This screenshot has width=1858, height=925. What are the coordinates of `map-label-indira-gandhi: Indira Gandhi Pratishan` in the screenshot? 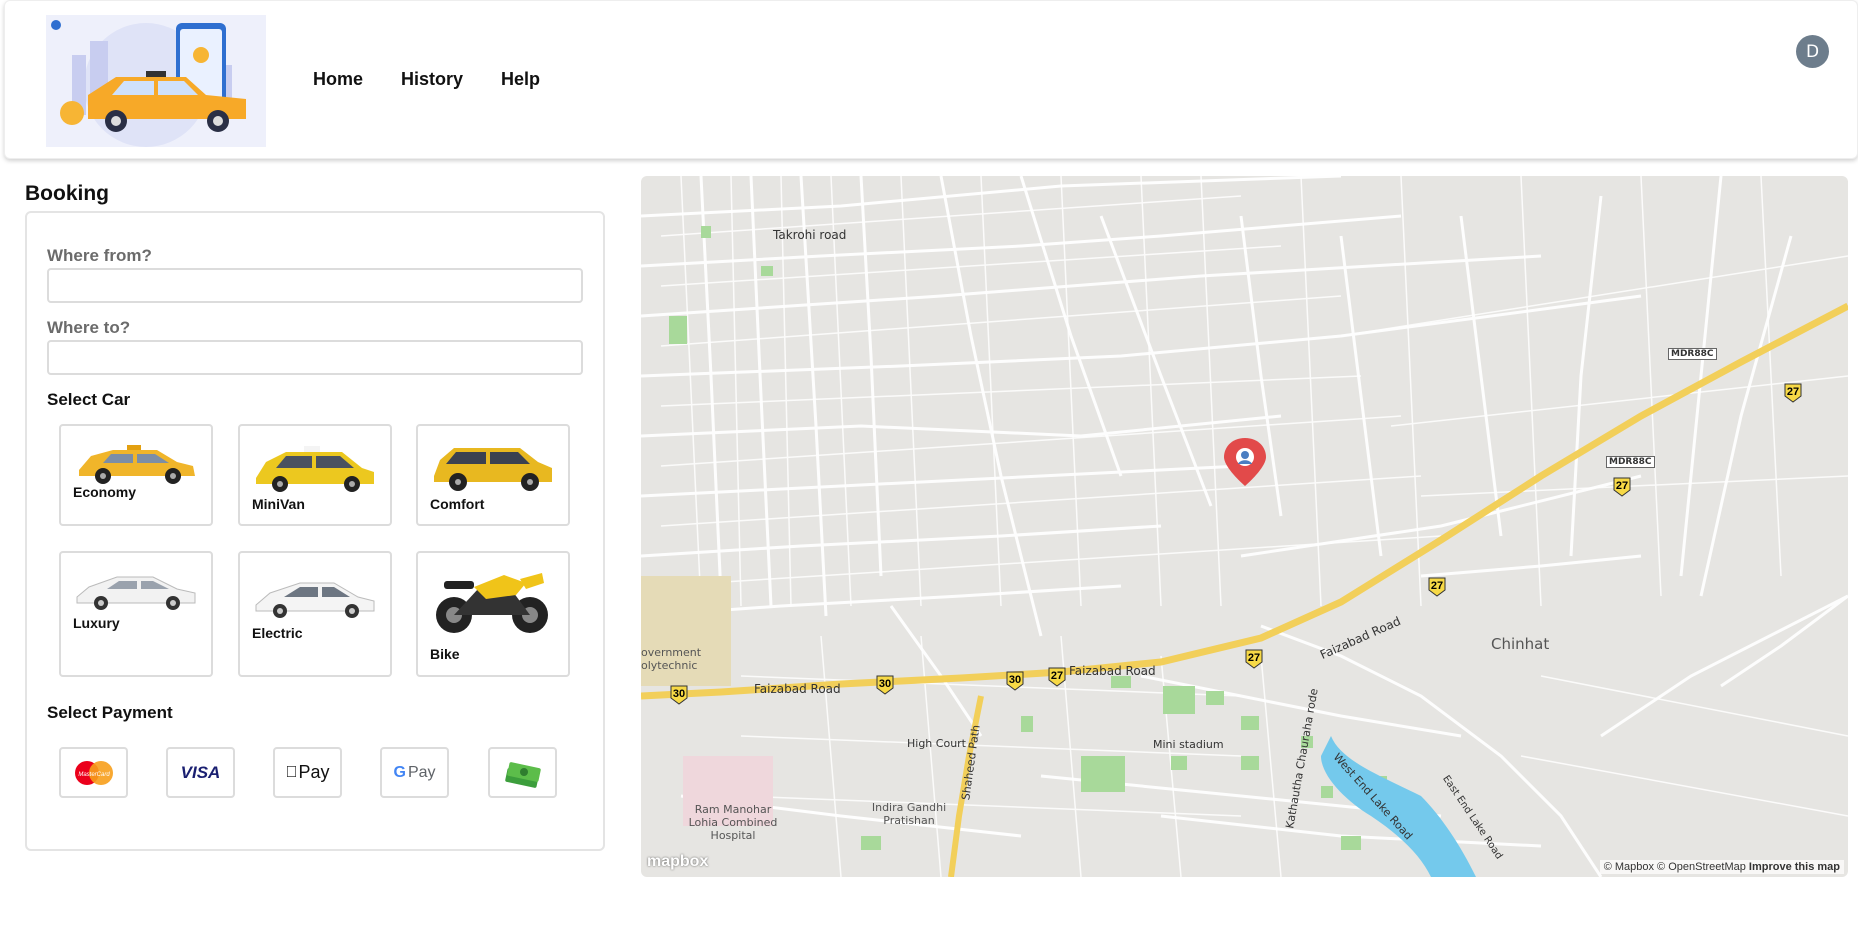 It's located at (909, 814).